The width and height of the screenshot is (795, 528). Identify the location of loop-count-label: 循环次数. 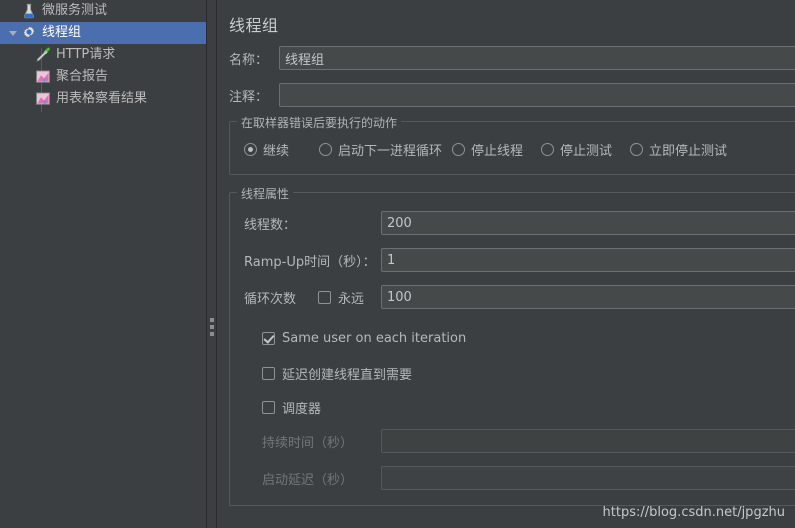
(270, 299).